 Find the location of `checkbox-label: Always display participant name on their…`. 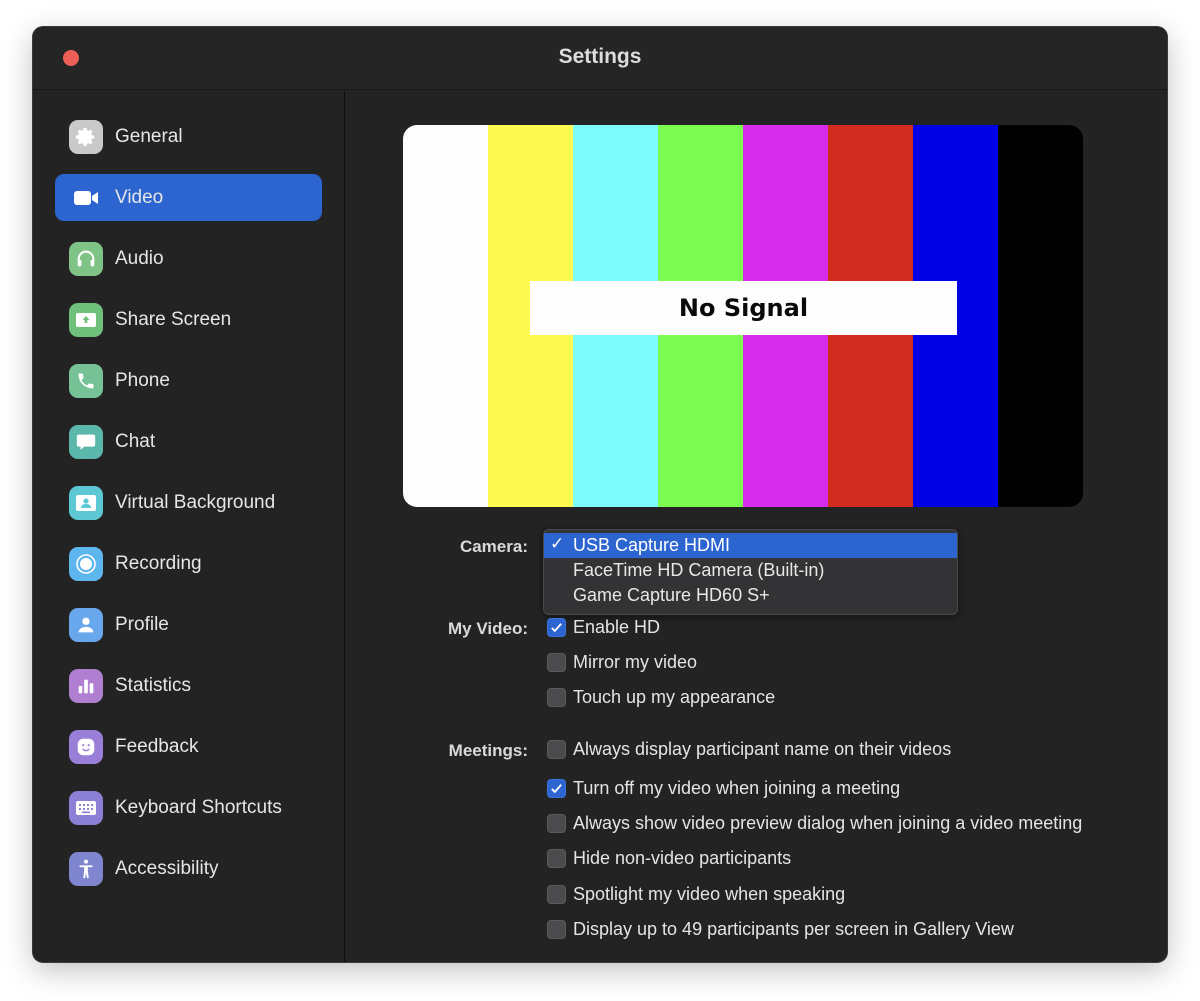

checkbox-label: Always display participant name on their… is located at coordinates (762, 749).